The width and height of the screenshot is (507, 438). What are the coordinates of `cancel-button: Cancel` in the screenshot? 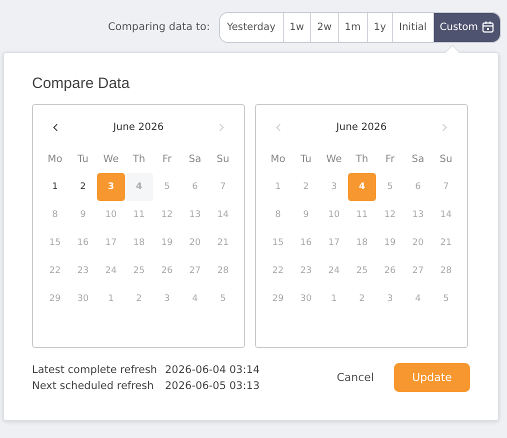 It's located at (355, 377).